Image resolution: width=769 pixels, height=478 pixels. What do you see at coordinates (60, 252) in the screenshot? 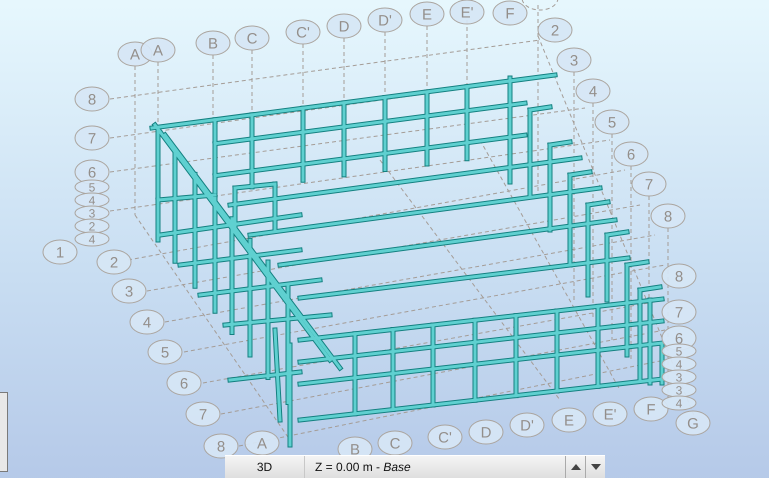
I see `axis-bubble: 1` at bounding box center [60, 252].